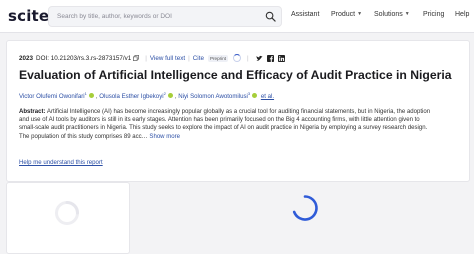 The height and width of the screenshot is (254, 474). I want to click on author-name: Victor Olufemi Owonifari, so click(52, 97).